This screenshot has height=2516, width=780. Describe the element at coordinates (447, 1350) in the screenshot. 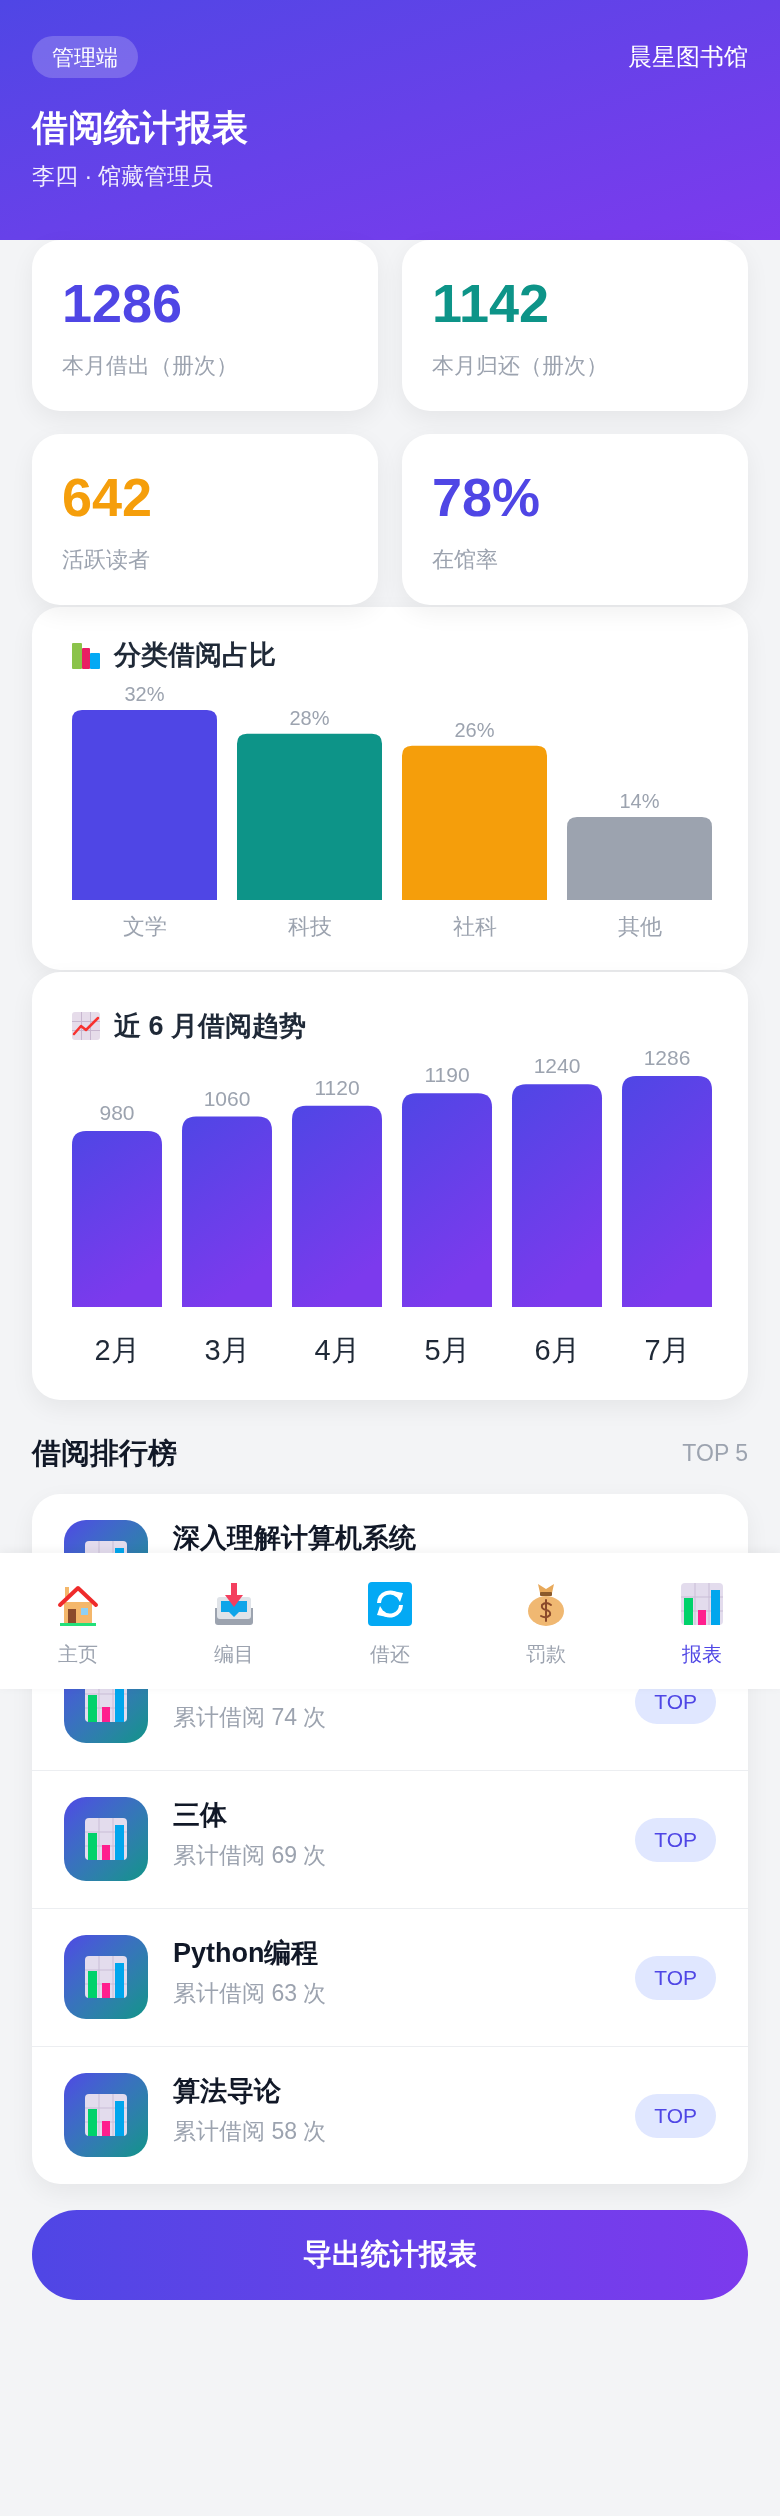

I see `month-label: 5月` at that location.